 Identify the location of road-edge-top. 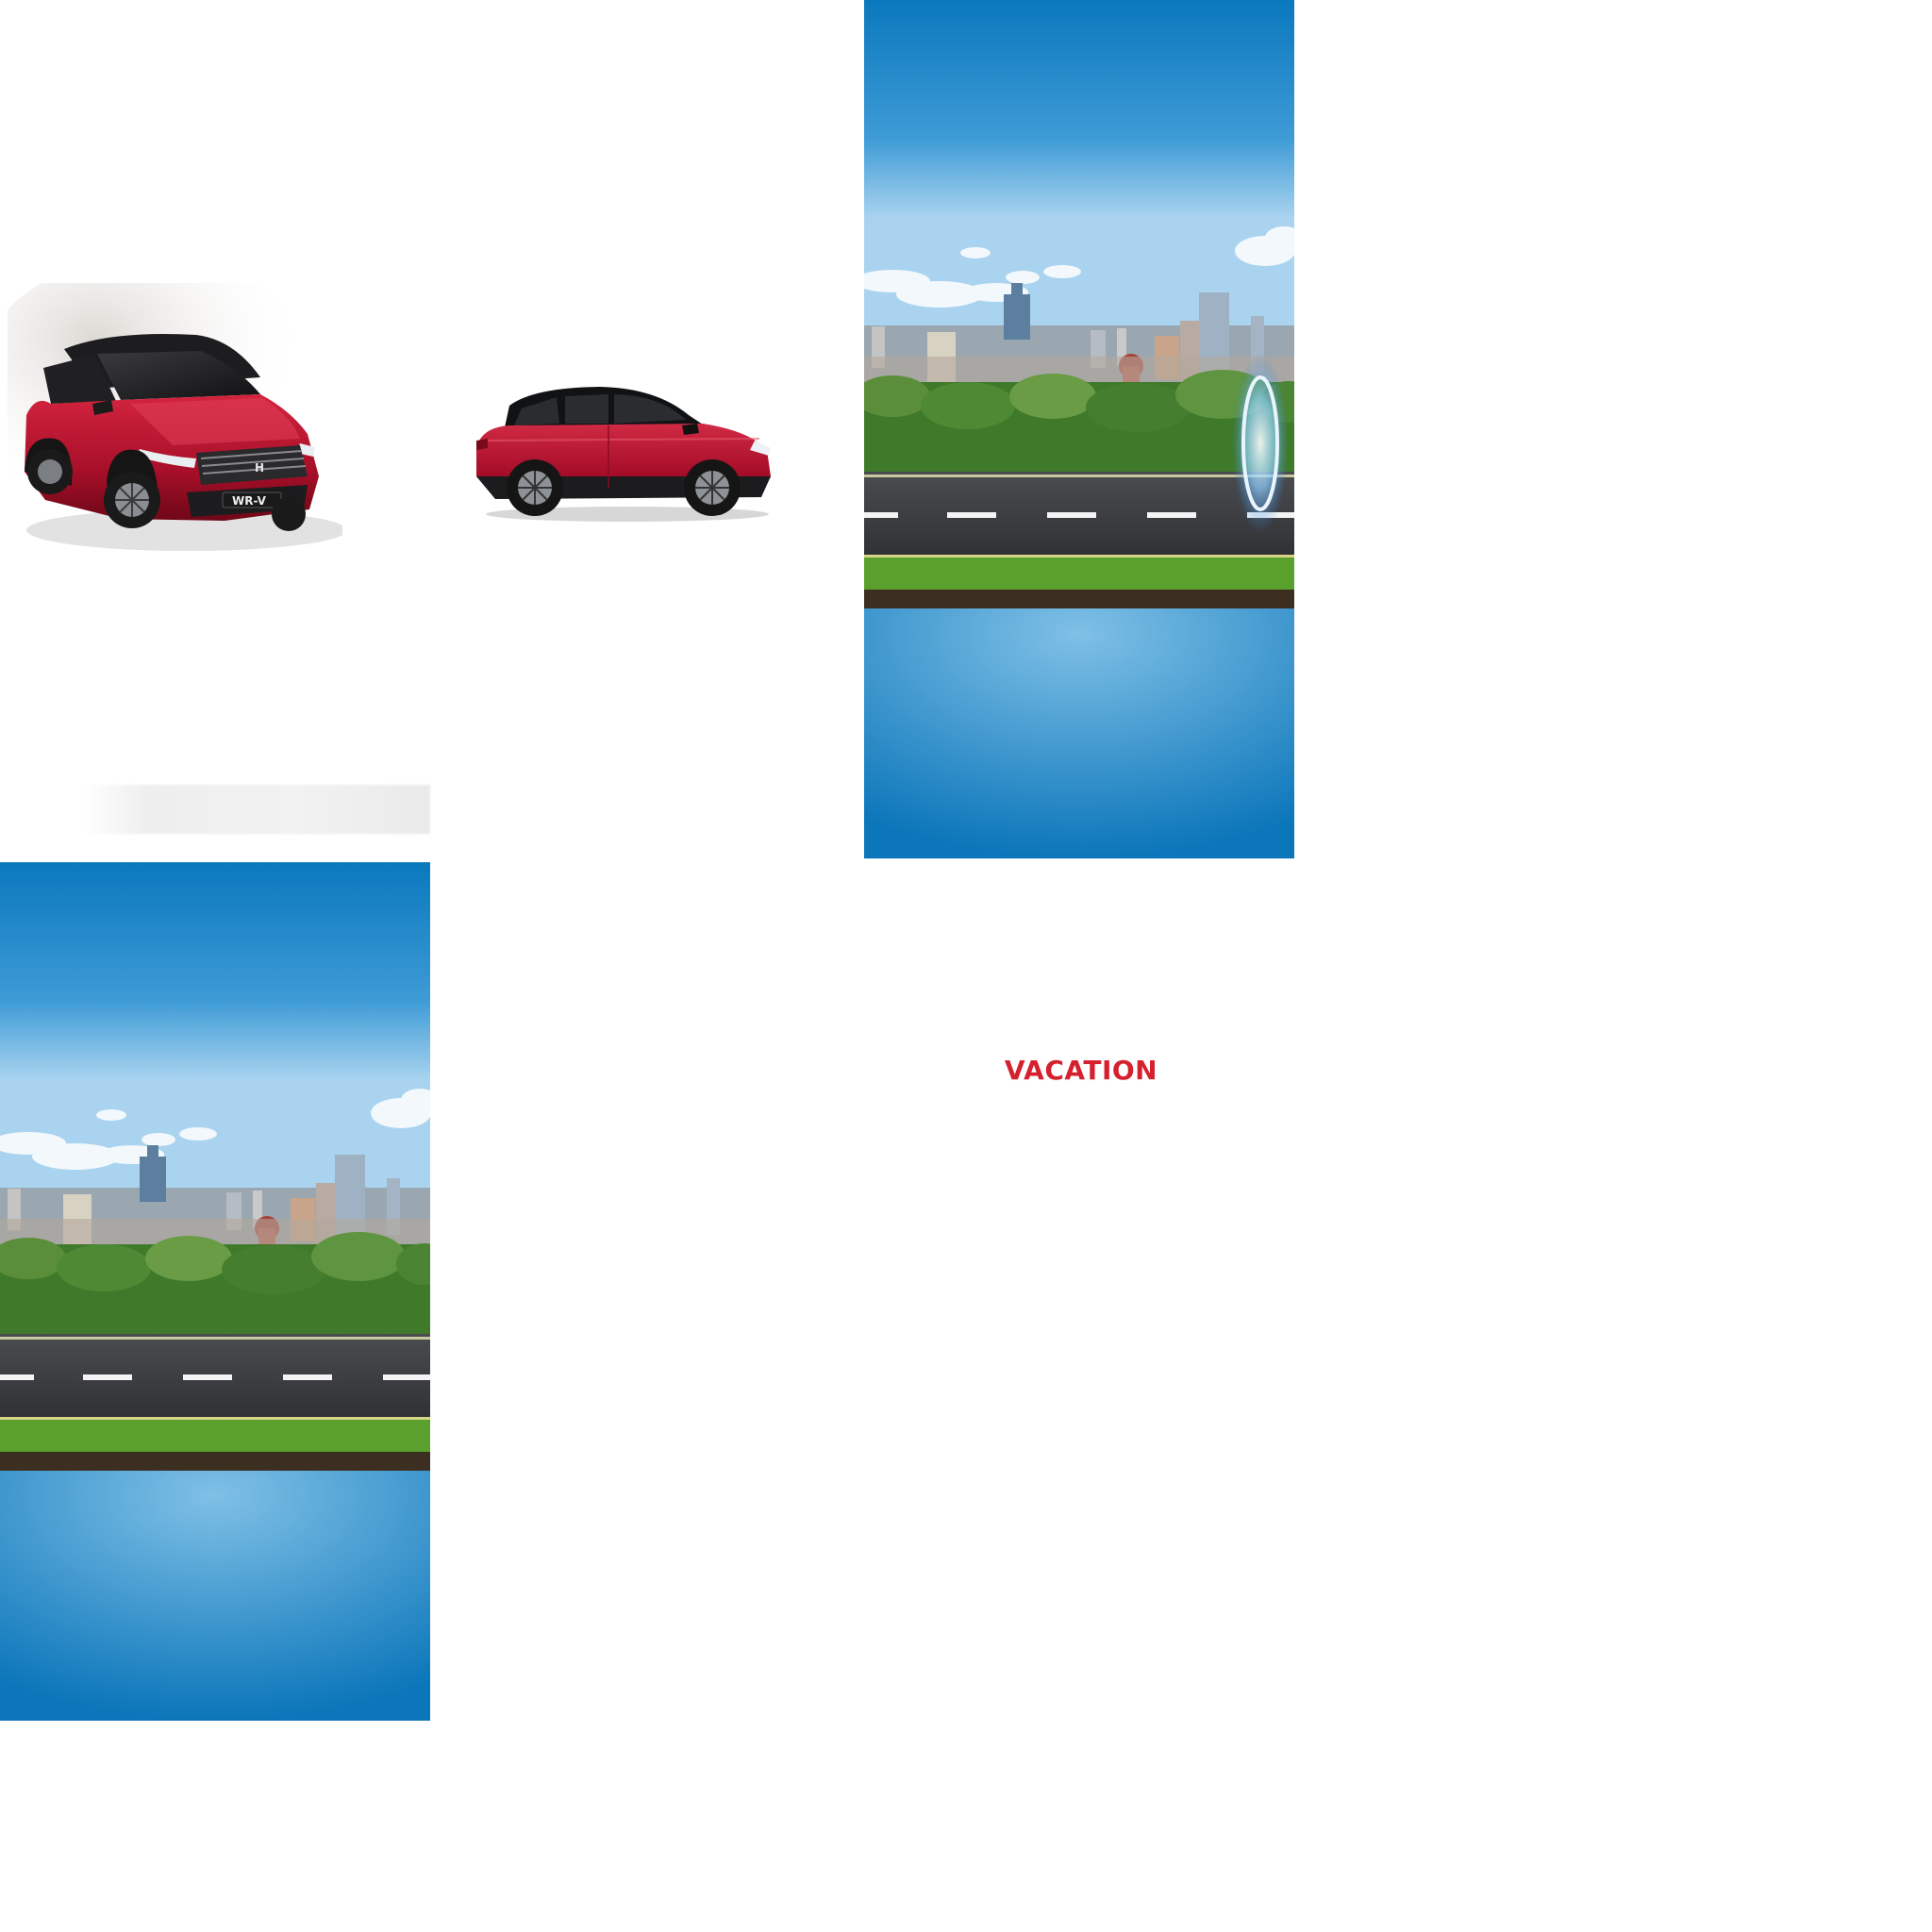
(1079, 476).